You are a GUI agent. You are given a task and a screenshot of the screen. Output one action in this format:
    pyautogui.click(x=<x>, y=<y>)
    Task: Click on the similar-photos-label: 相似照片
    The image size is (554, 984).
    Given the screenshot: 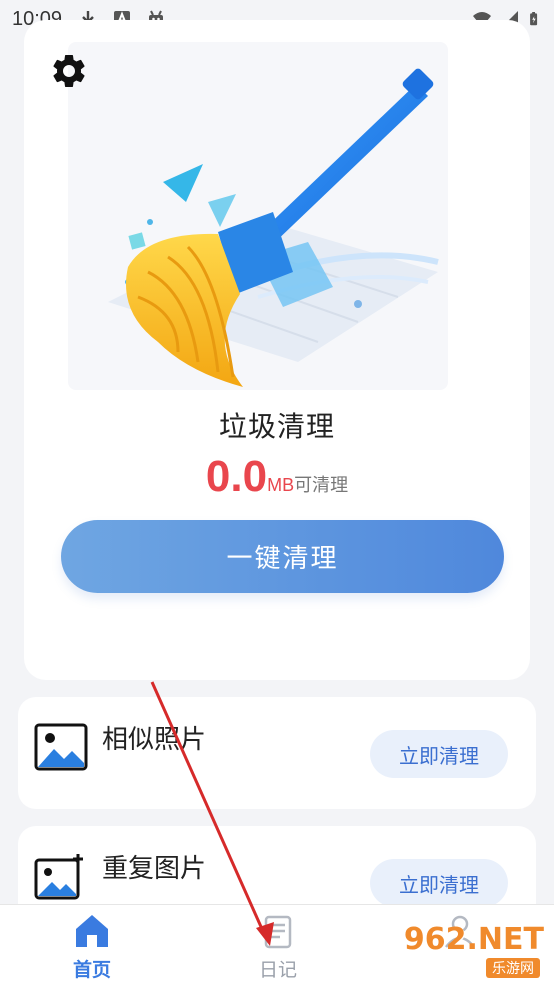 What is the action you would take?
    pyautogui.click(x=154, y=740)
    